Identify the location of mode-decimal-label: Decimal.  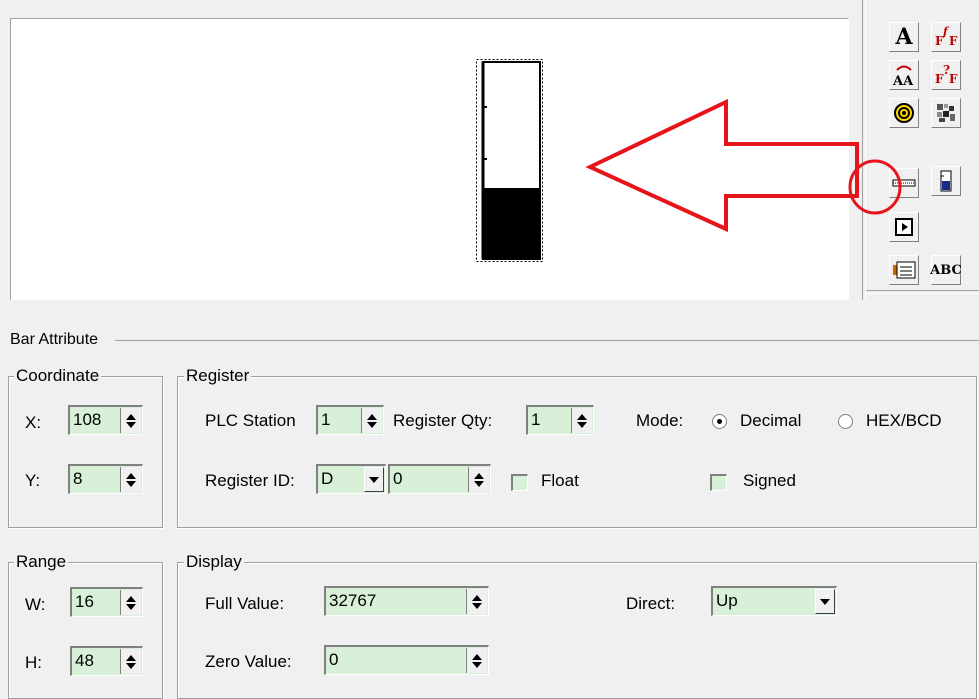
(770, 421).